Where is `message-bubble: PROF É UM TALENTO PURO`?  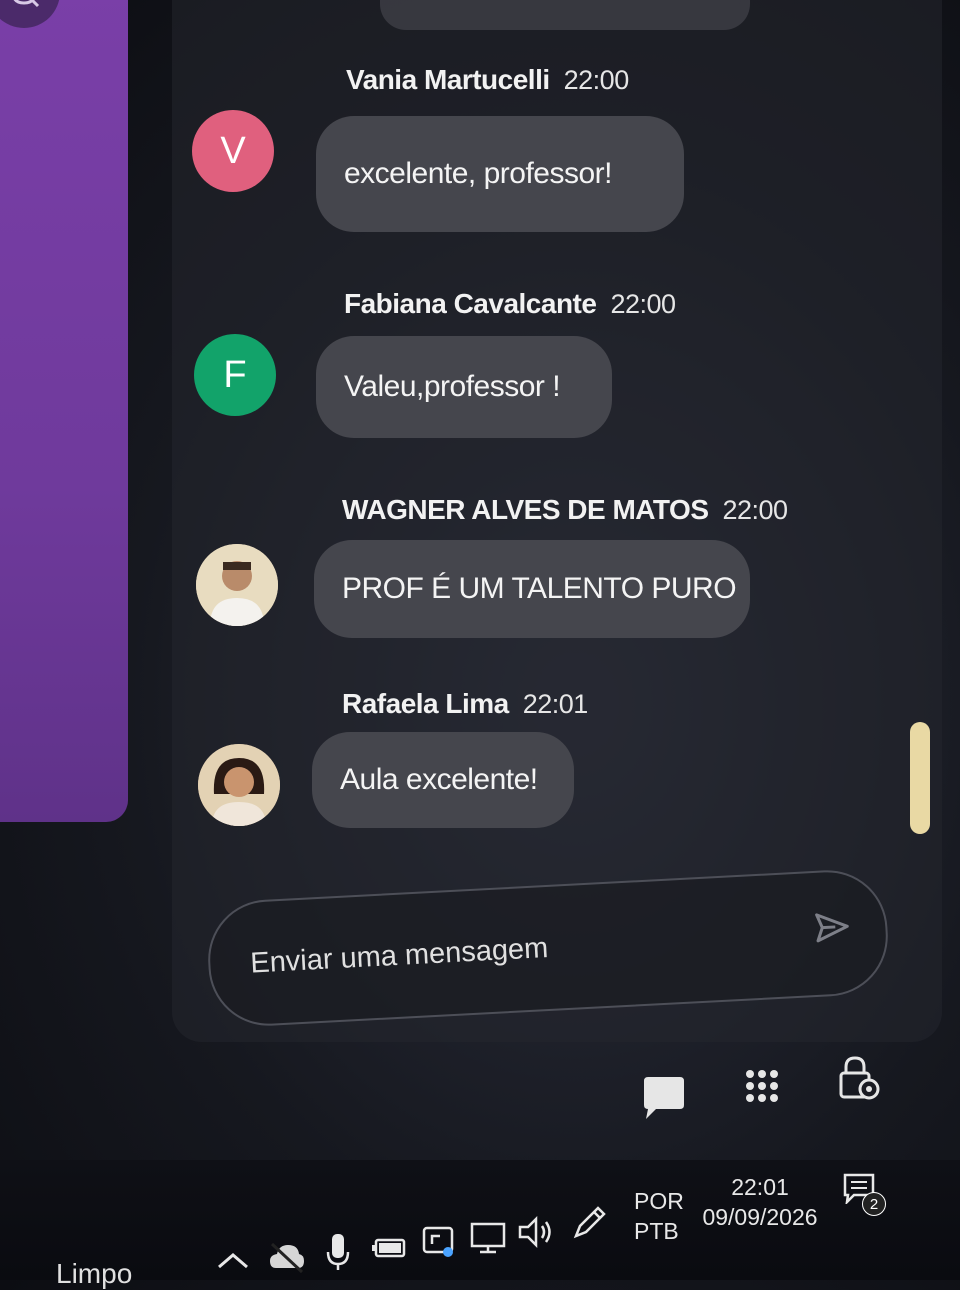 message-bubble: PROF É UM TALENTO PURO is located at coordinates (532, 589).